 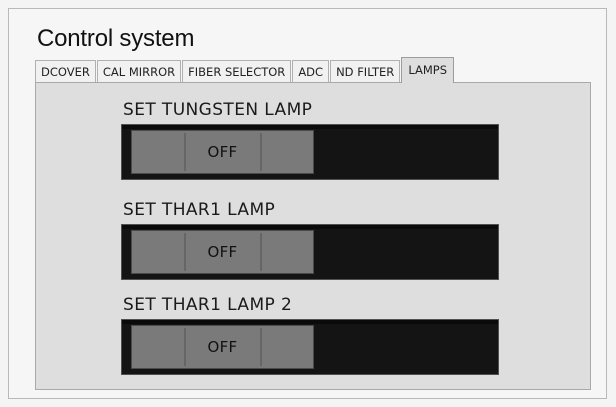 I want to click on thar1-lamp-label: SET THAR1 LAMP, so click(x=199, y=210).